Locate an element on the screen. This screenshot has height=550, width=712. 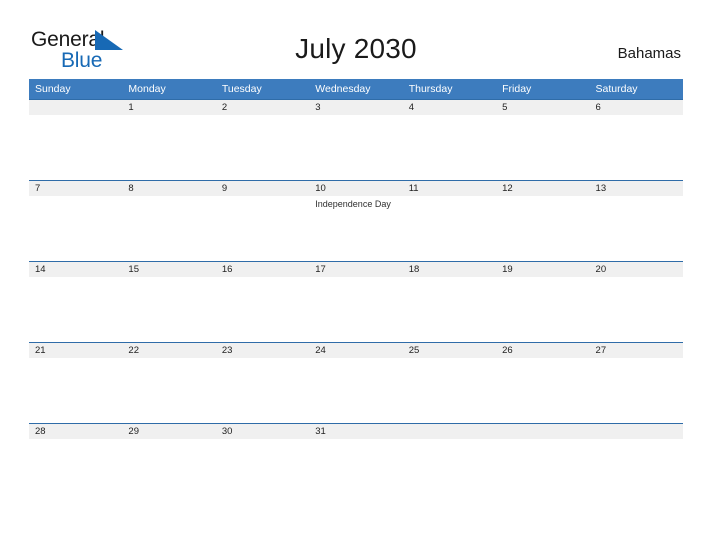
day-number-band: 3 is located at coordinates (356, 107).